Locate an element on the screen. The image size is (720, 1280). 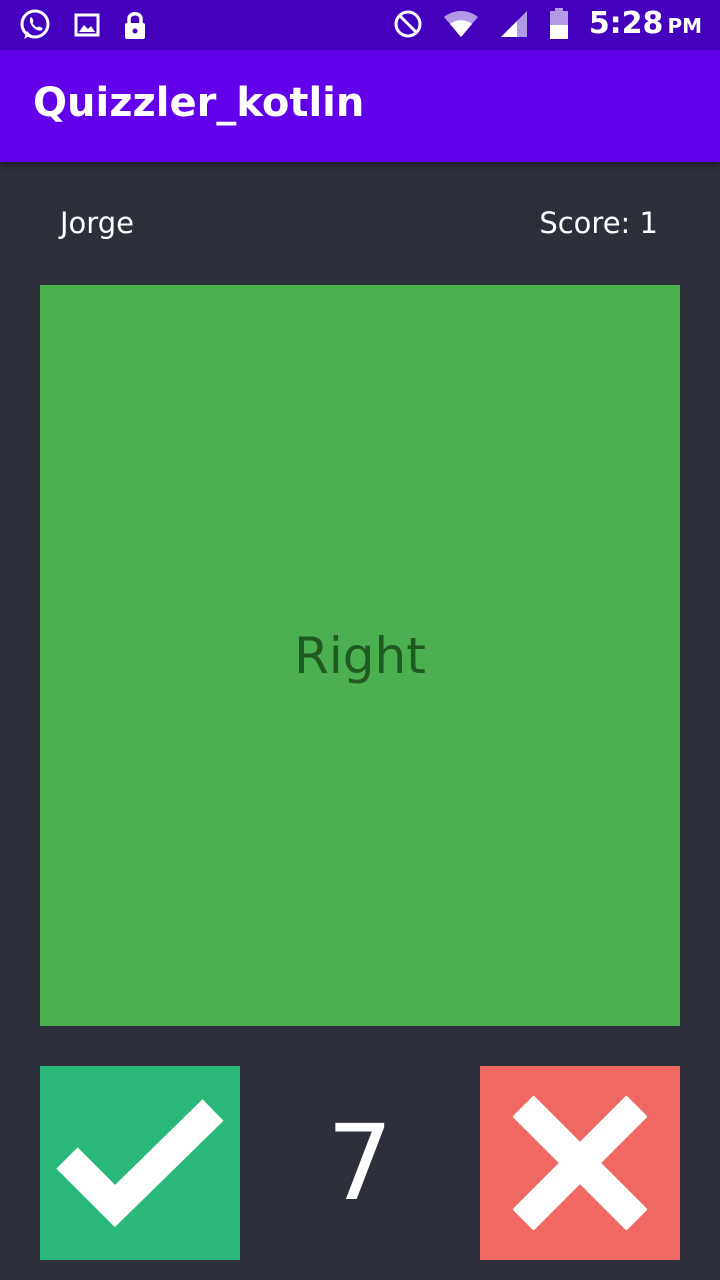
whatsapp-icon is located at coordinates (35, 25).